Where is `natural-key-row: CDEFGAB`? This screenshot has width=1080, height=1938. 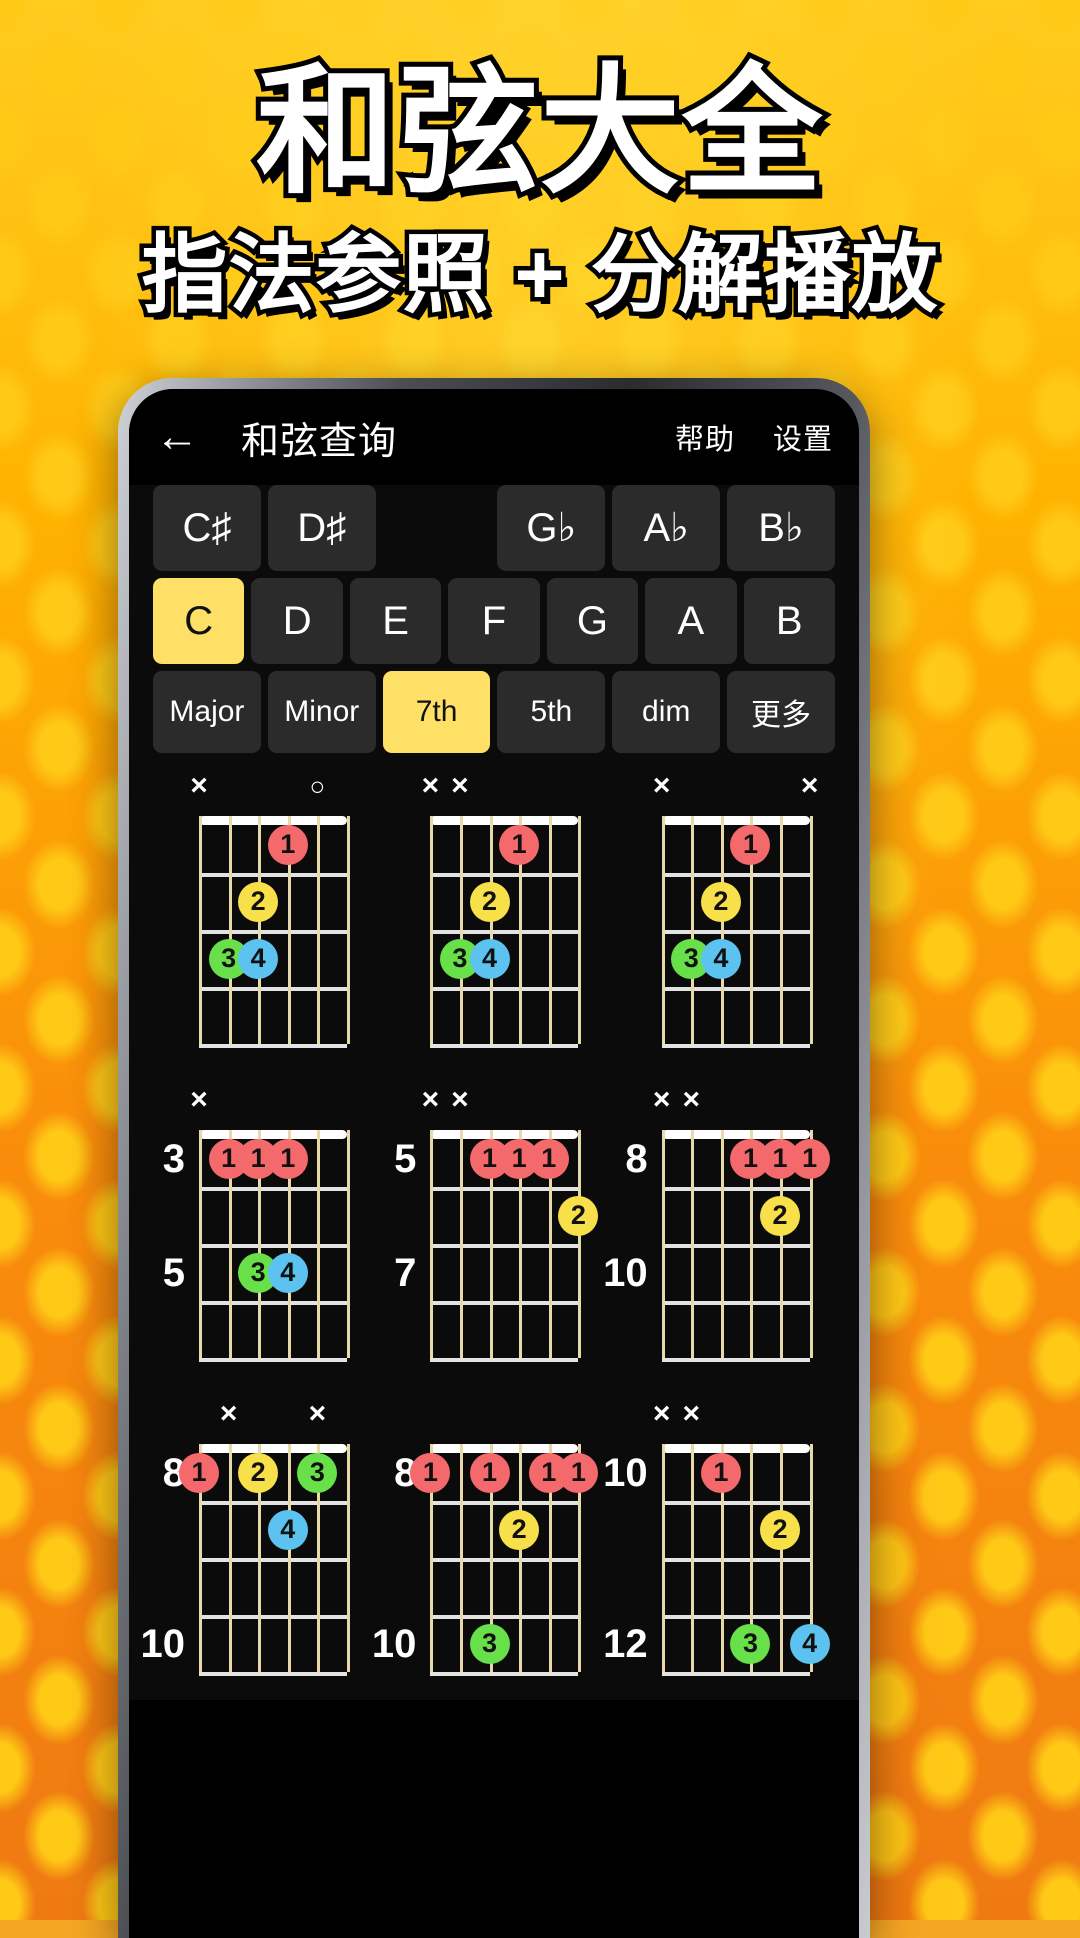
natural-key-row: CDEFGAB is located at coordinates (494, 624).